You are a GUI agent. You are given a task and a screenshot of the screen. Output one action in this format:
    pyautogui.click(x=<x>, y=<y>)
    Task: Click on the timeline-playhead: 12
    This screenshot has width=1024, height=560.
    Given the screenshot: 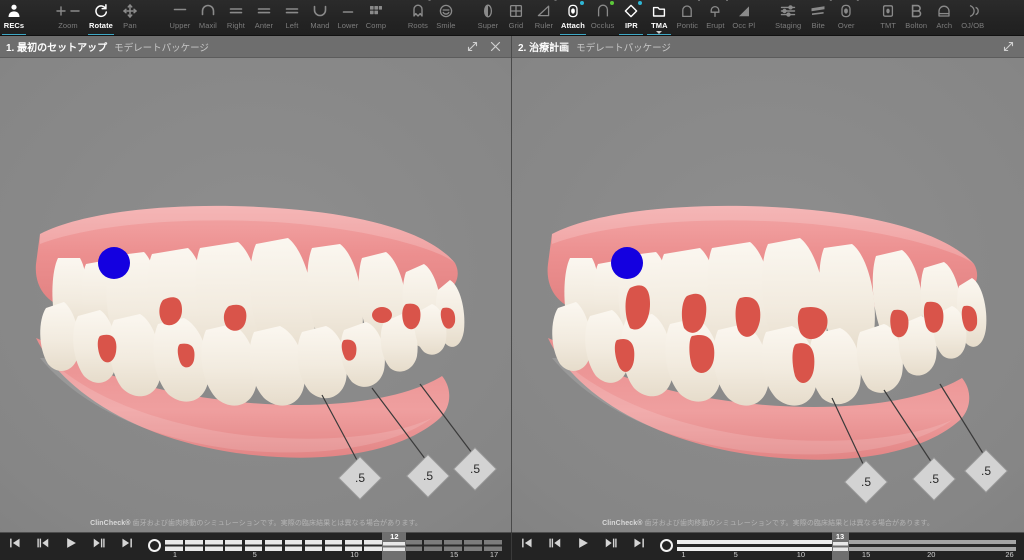 What is the action you would take?
    pyautogui.click(x=394, y=546)
    